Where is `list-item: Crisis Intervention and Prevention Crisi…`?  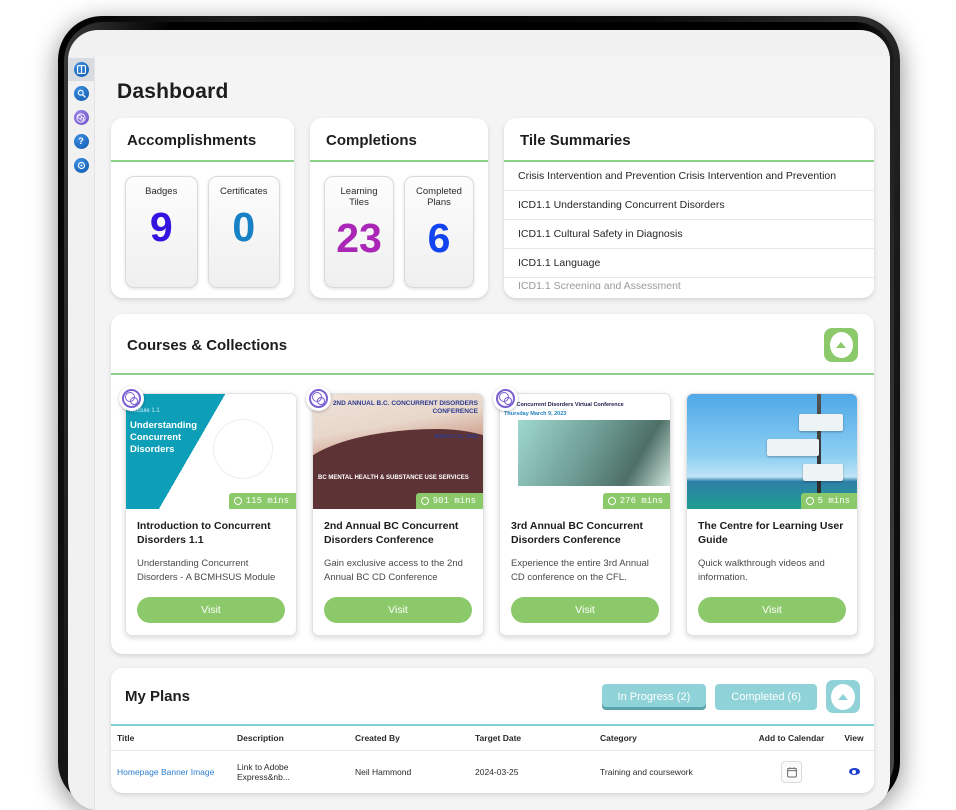
list-item: Crisis Intervention and Prevention Crisi… is located at coordinates (689, 176).